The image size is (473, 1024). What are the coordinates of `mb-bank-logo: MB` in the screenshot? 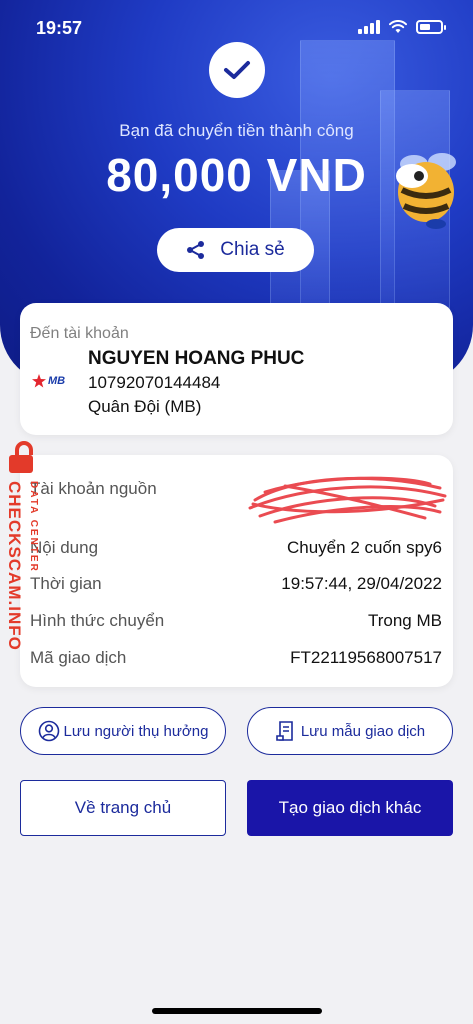 It's located at (48, 381).